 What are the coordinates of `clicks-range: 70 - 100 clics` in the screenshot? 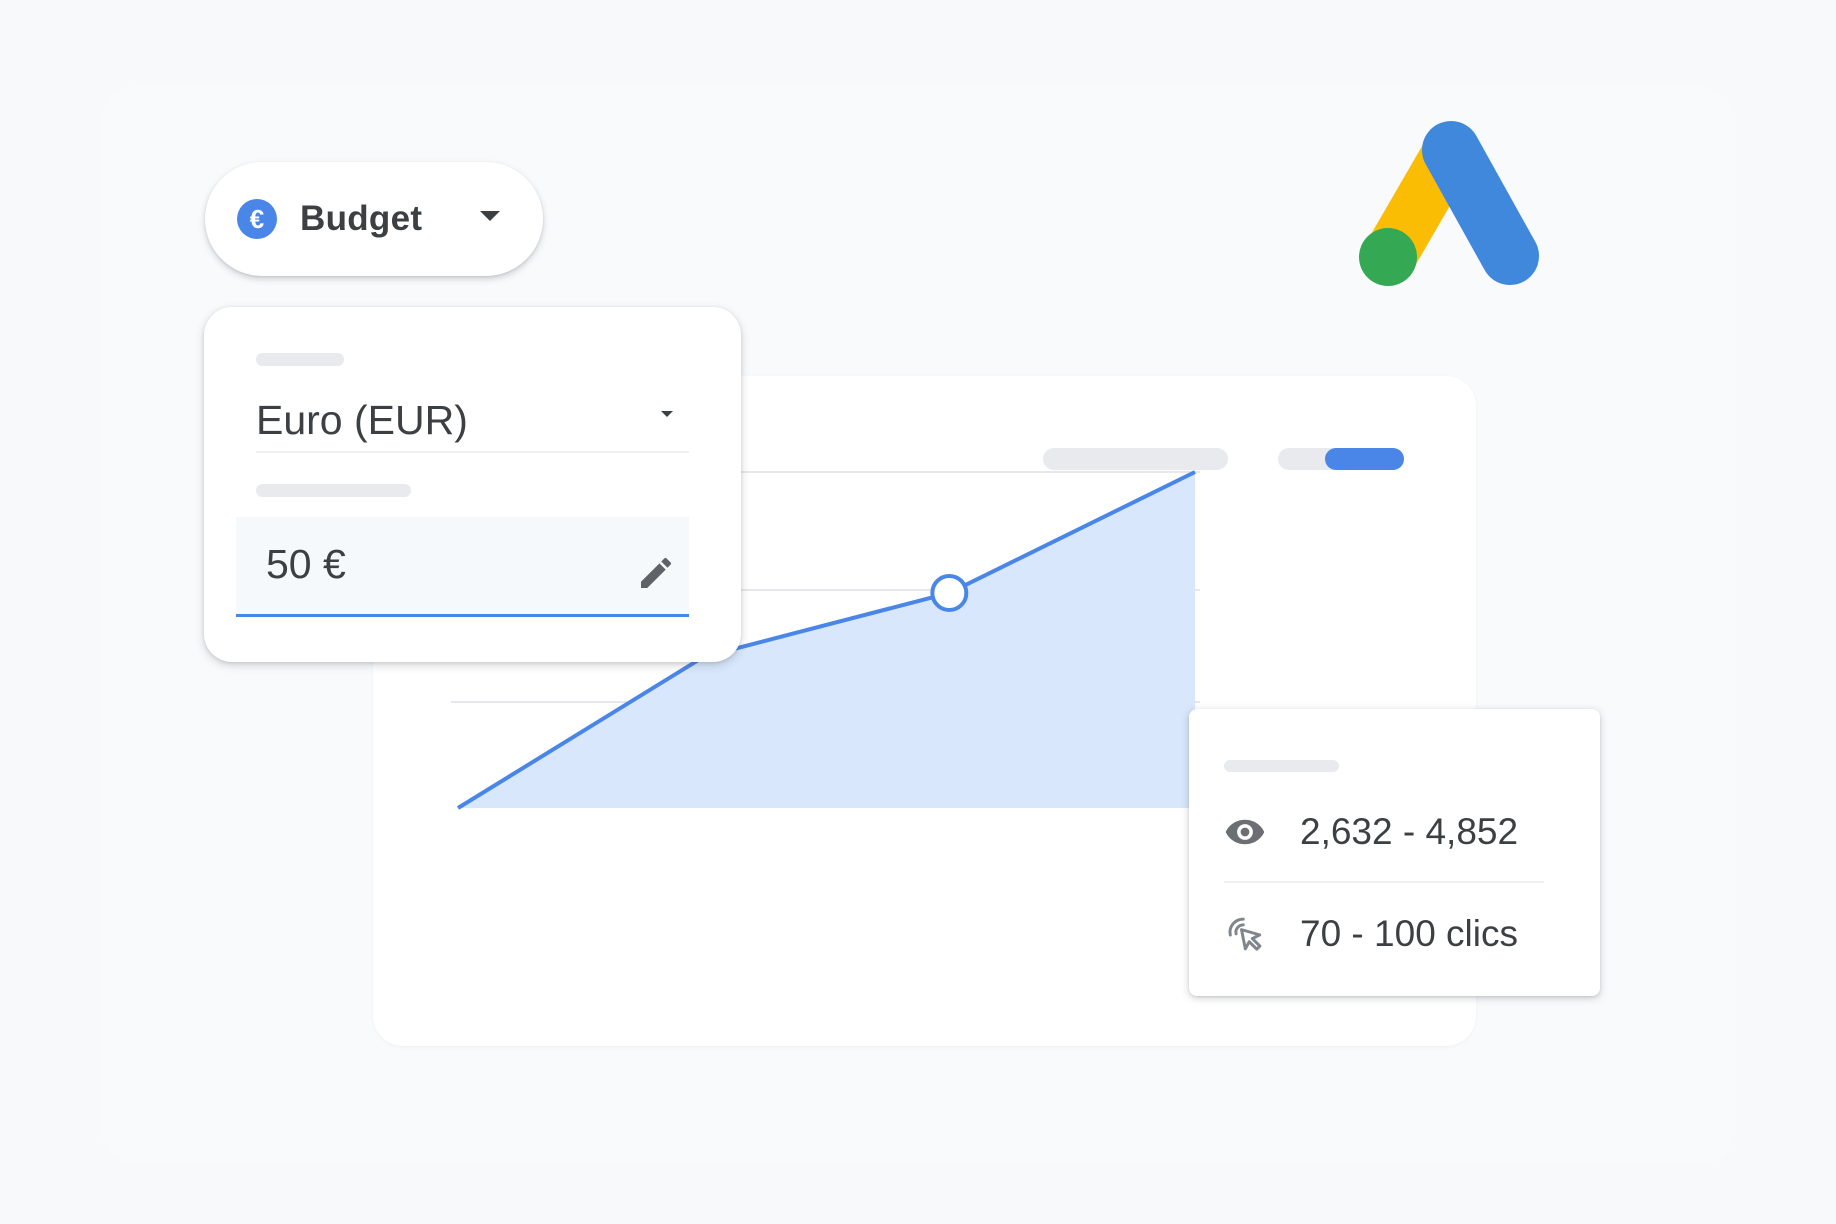 It's located at (1409, 933).